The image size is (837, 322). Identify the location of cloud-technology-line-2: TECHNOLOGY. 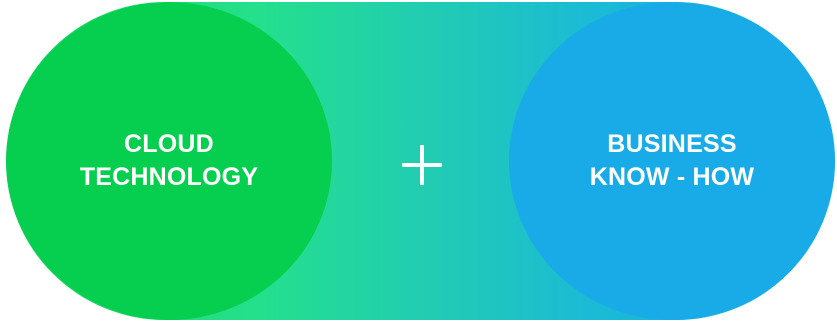
(169, 177).